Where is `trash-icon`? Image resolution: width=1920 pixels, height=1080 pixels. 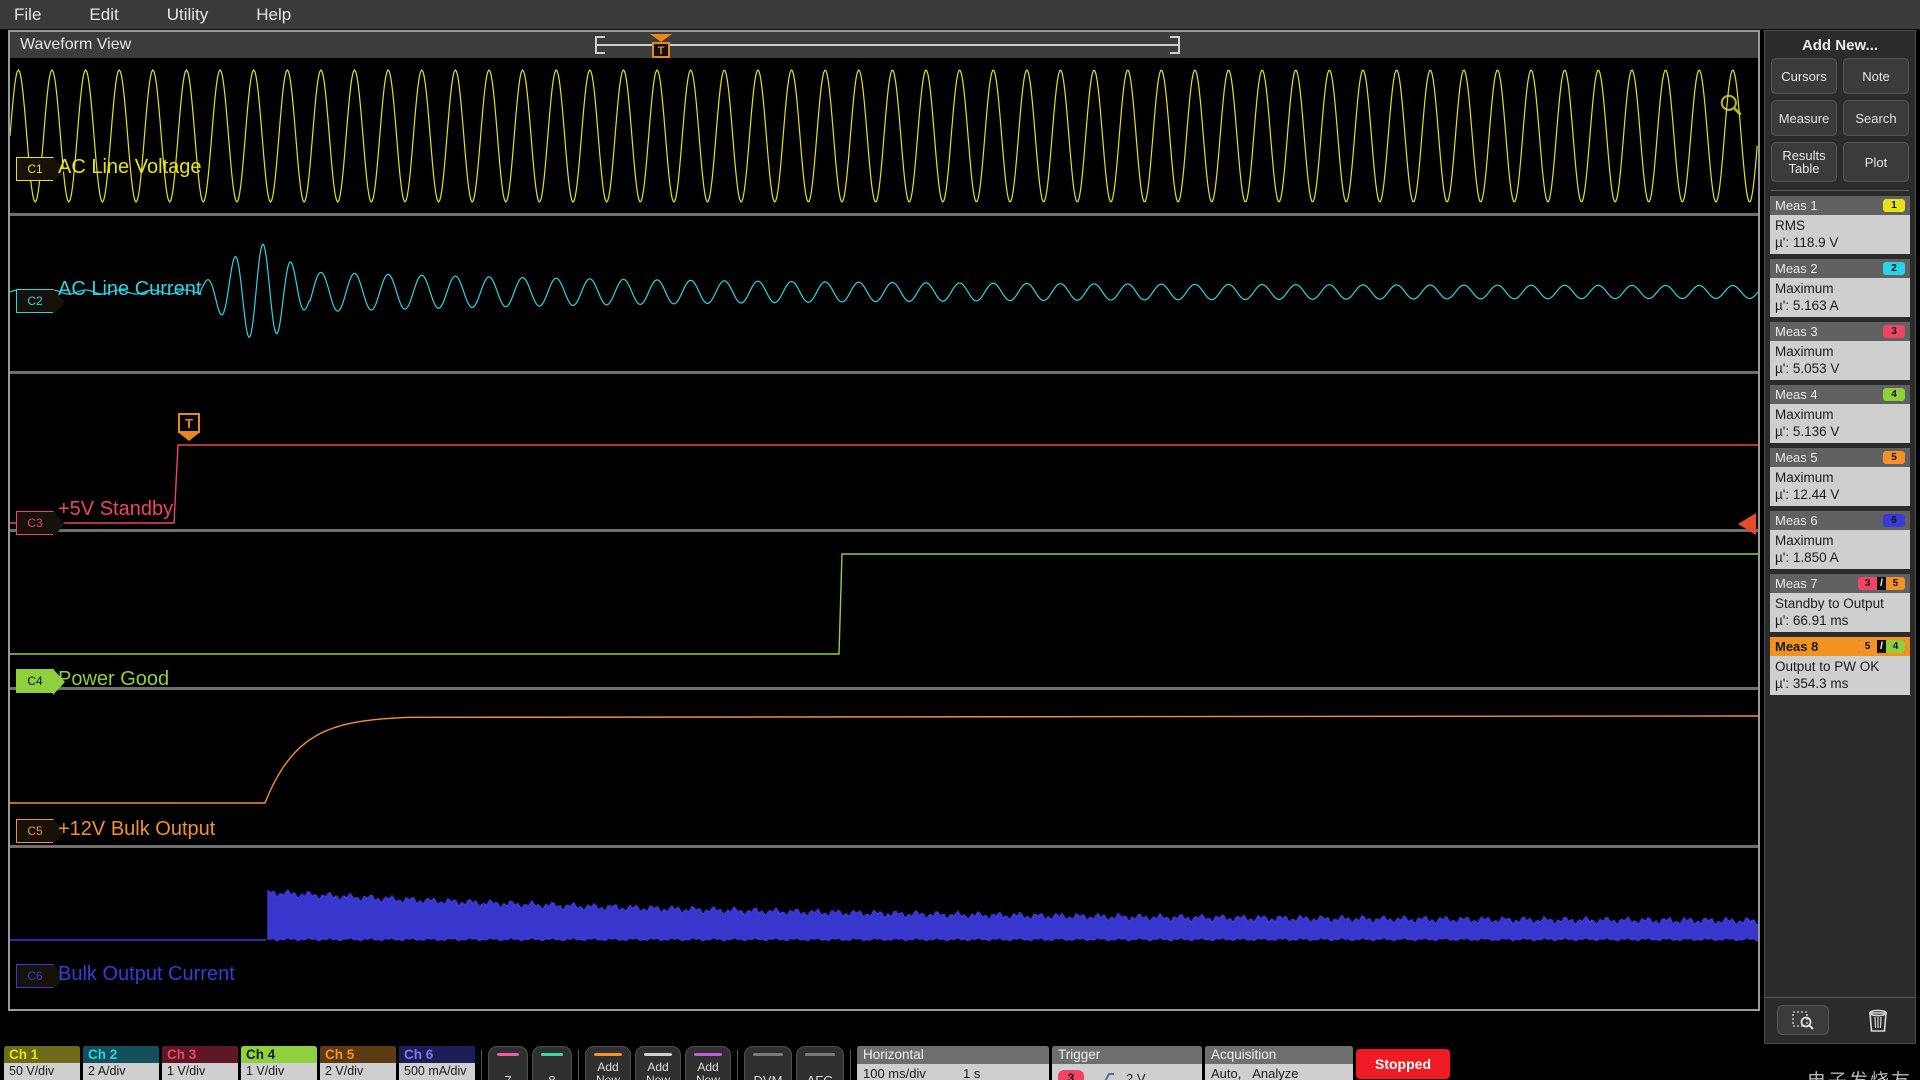
trash-icon is located at coordinates (1878, 1020).